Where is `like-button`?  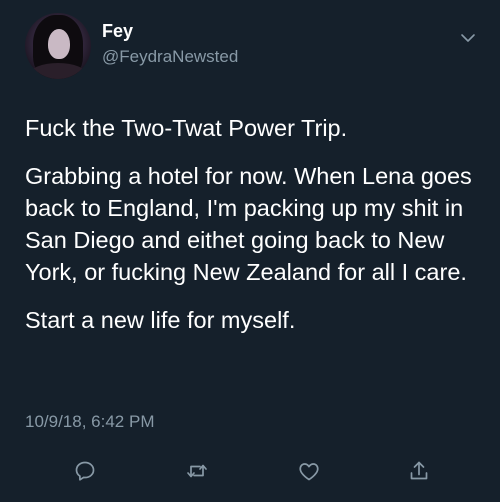
like-button is located at coordinates (309, 473).